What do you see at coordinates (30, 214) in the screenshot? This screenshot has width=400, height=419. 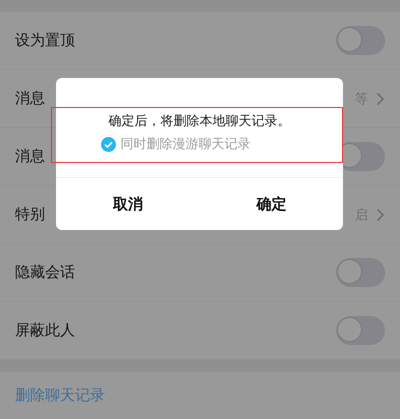 I see `setting-label: 特别` at bounding box center [30, 214].